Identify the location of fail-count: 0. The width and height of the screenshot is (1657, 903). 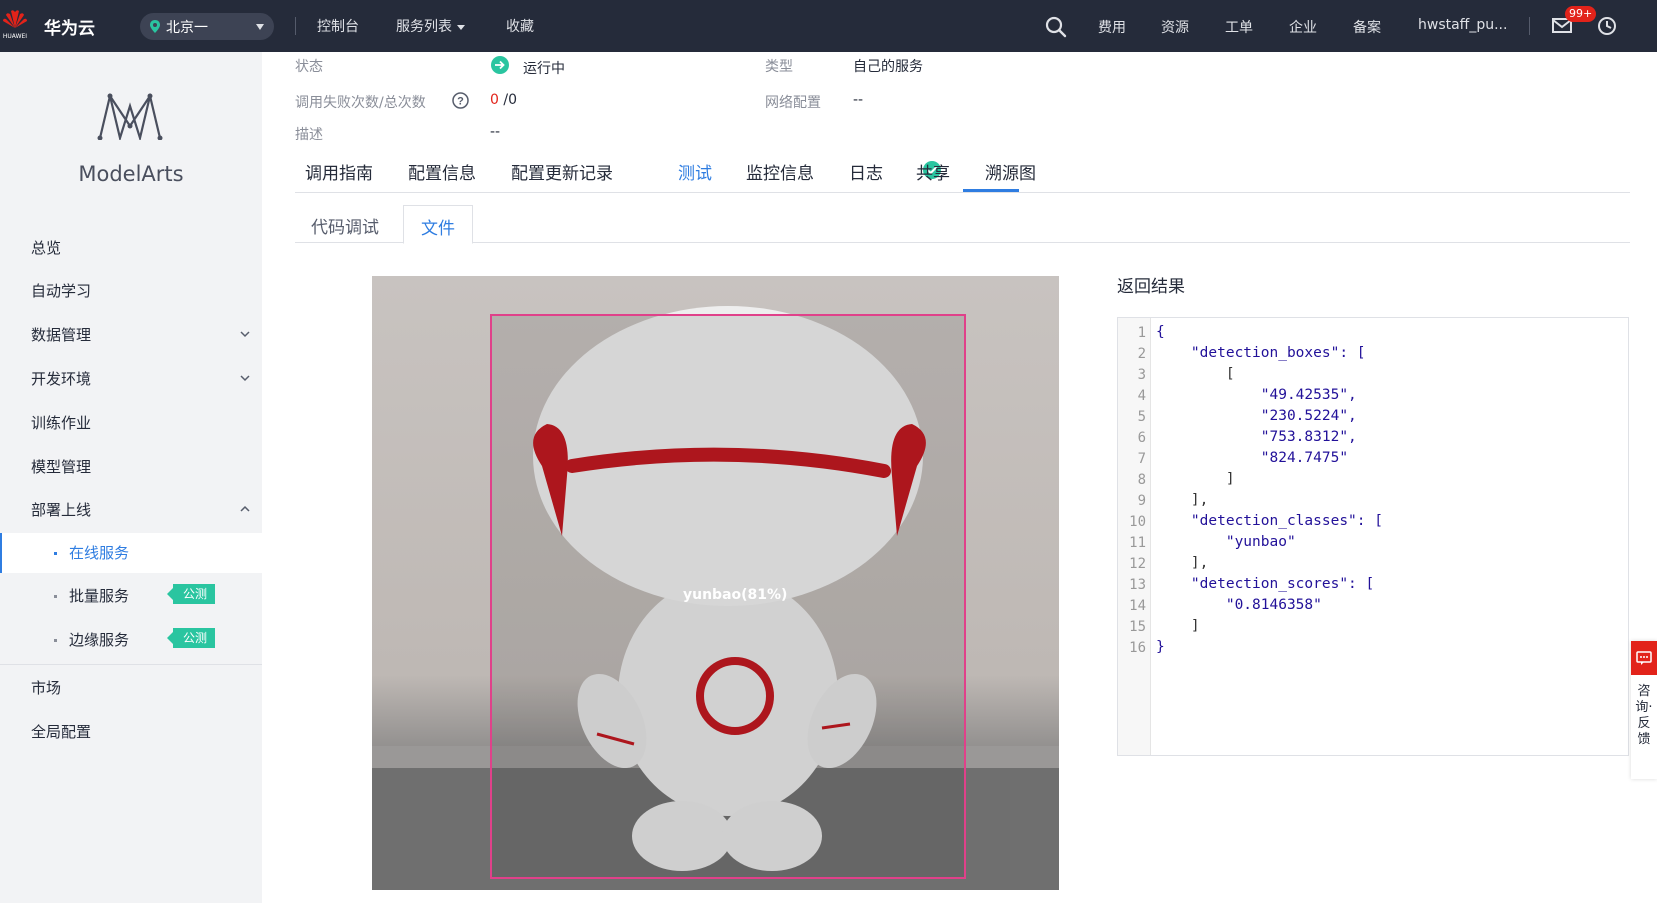
(494, 100).